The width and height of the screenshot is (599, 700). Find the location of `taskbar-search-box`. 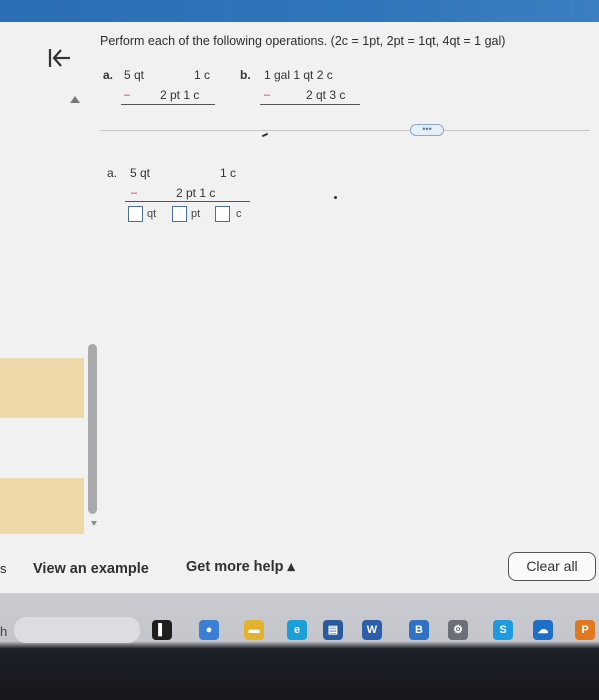

taskbar-search-box is located at coordinates (77, 630).